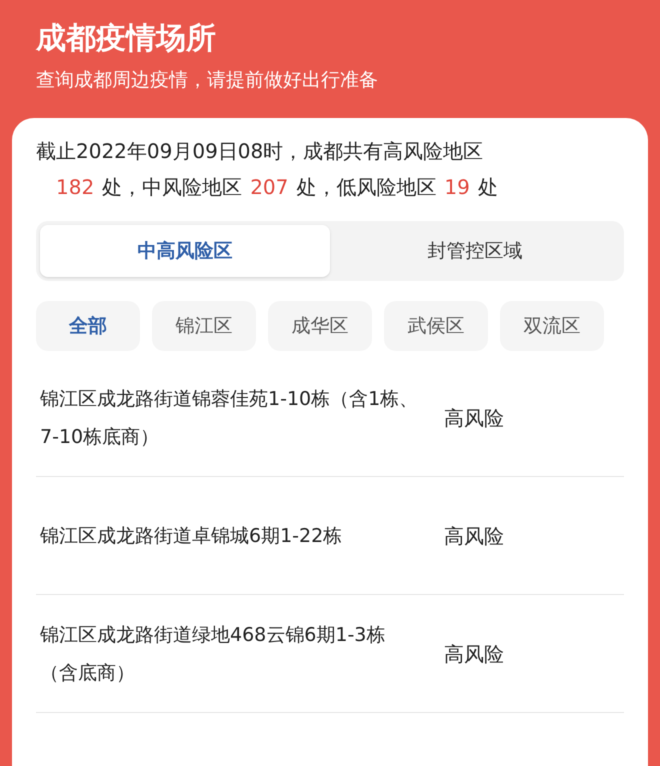  I want to click on district-chip: 武侯区, so click(436, 326).